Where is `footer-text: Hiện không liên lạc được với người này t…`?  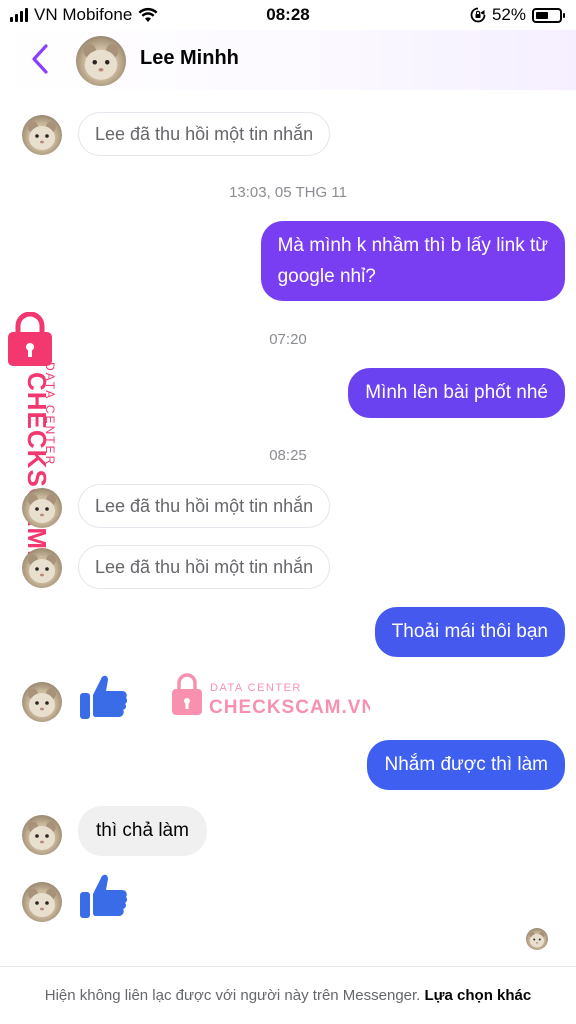 footer-text: Hiện không liên lạc được với người này t… is located at coordinates (232, 995).